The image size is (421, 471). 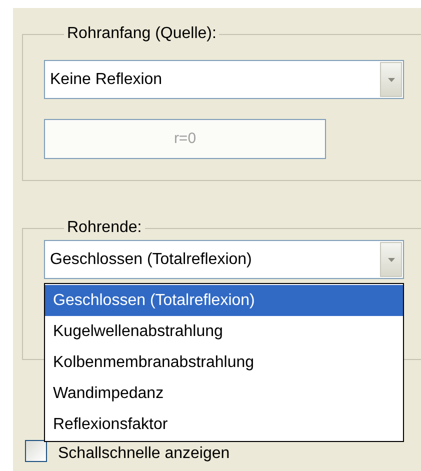 What do you see at coordinates (104, 228) in the screenshot?
I see `group-title: Rohrende:` at bounding box center [104, 228].